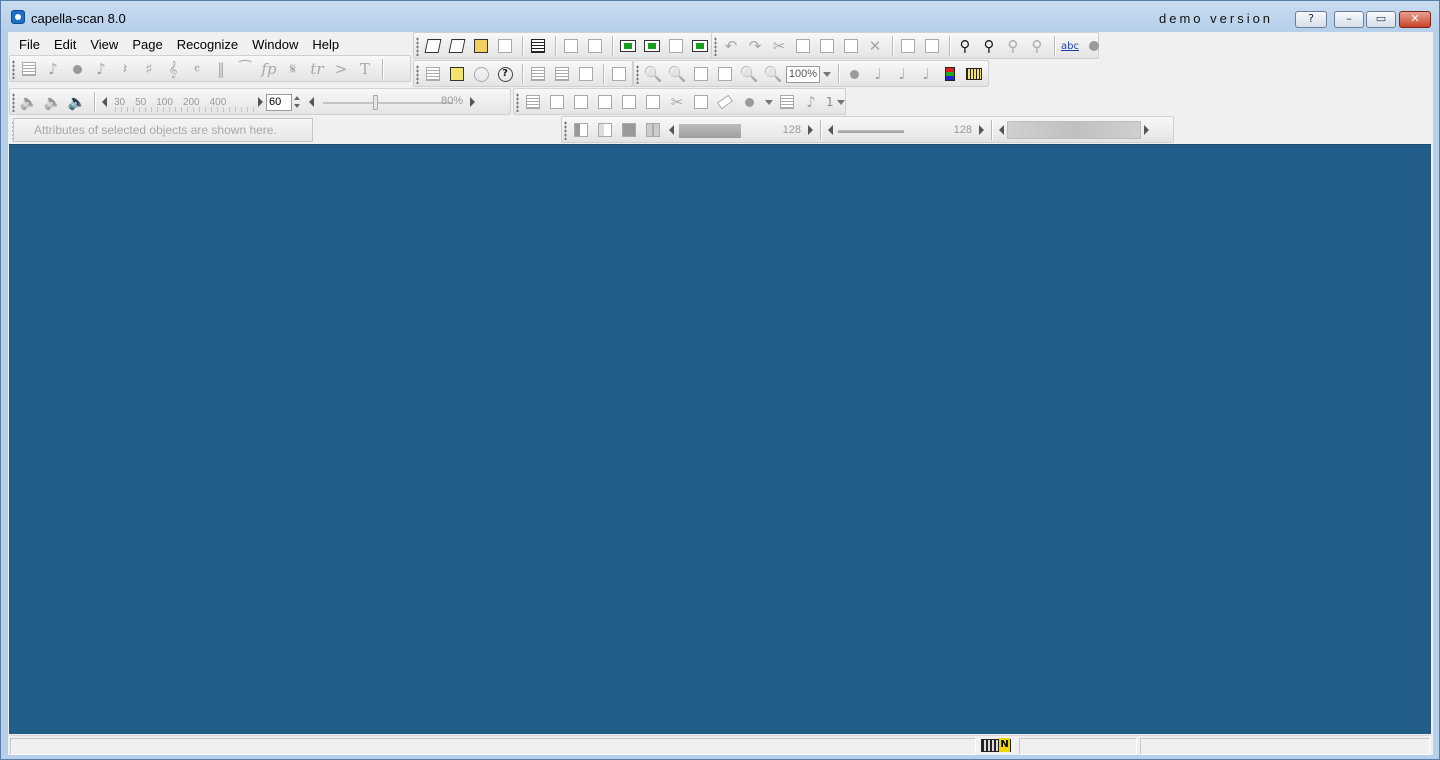 This screenshot has width=1440, height=760. What do you see at coordinates (676, 46) in the screenshot?
I see `transfer-icon` at bounding box center [676, 46].